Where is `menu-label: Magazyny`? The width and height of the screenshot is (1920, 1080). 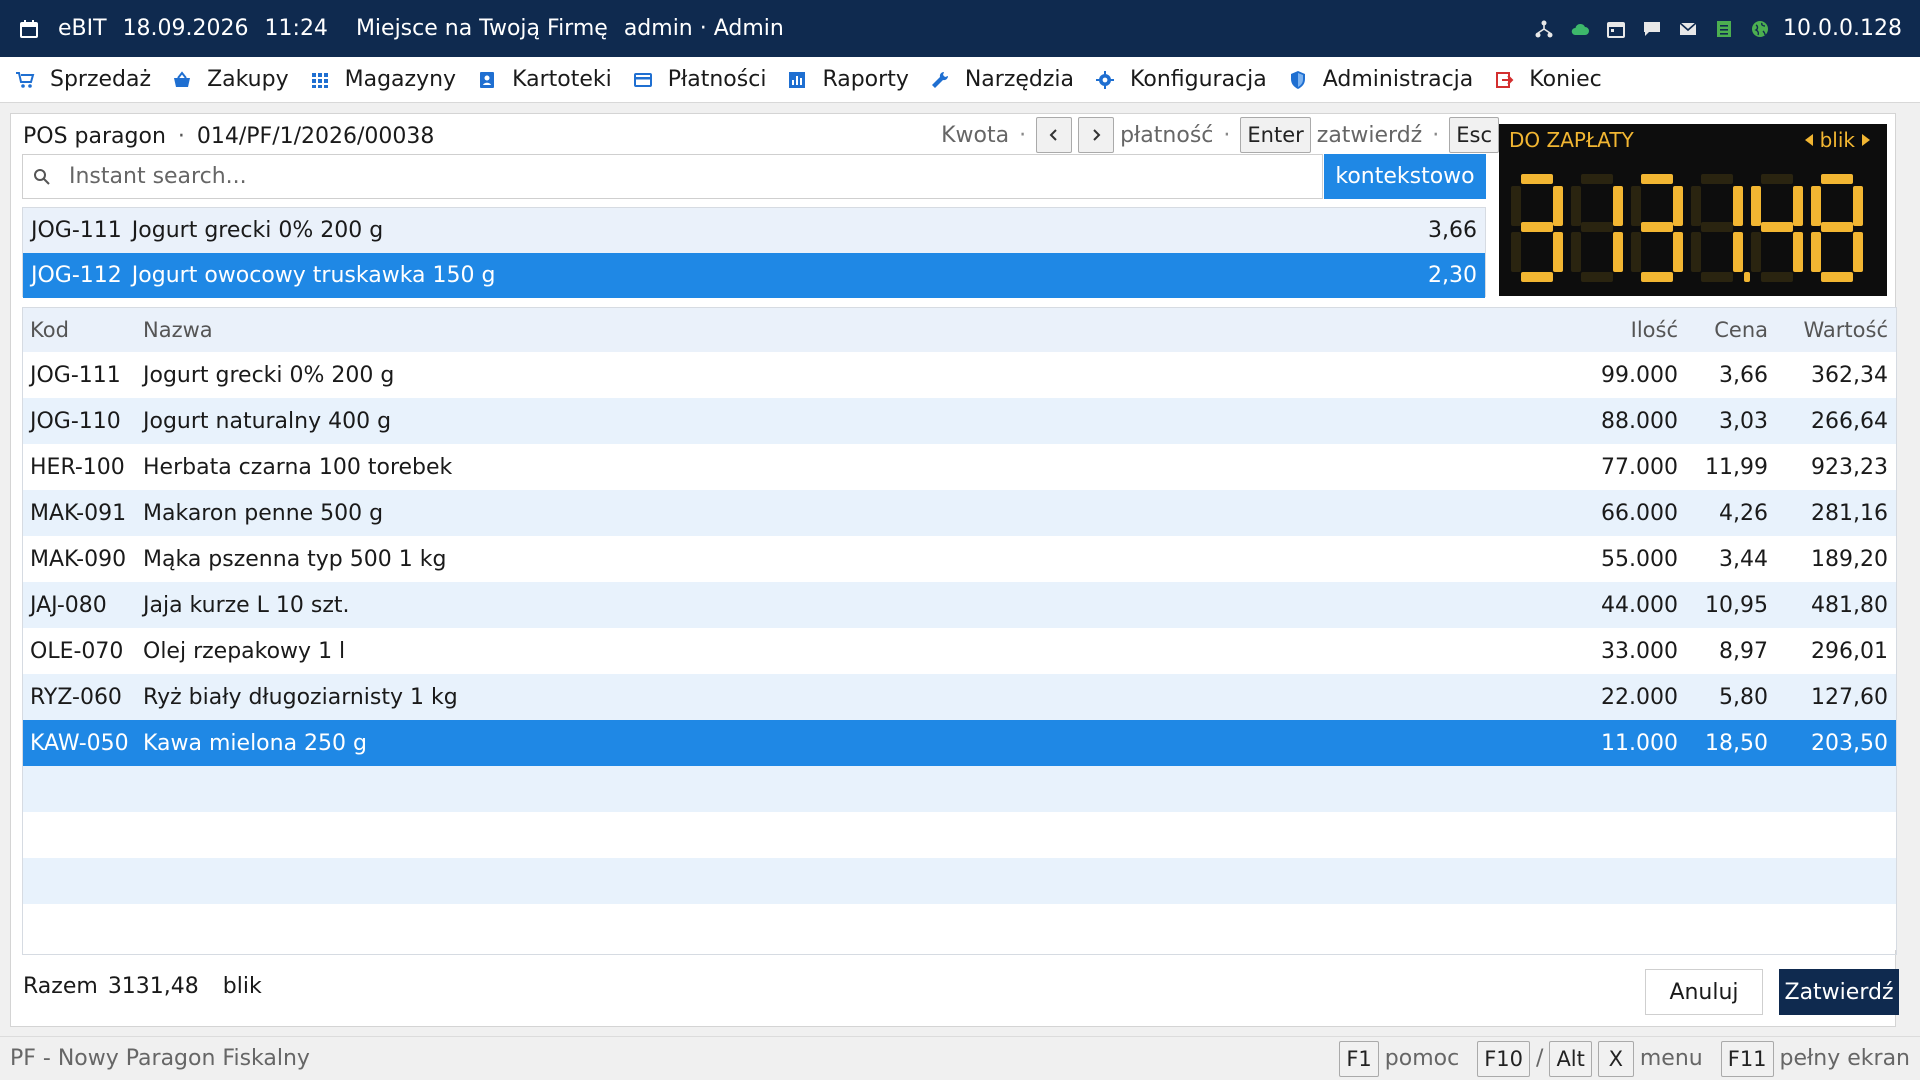 menu-label: Magazyny is located at coordinates (400, 79).